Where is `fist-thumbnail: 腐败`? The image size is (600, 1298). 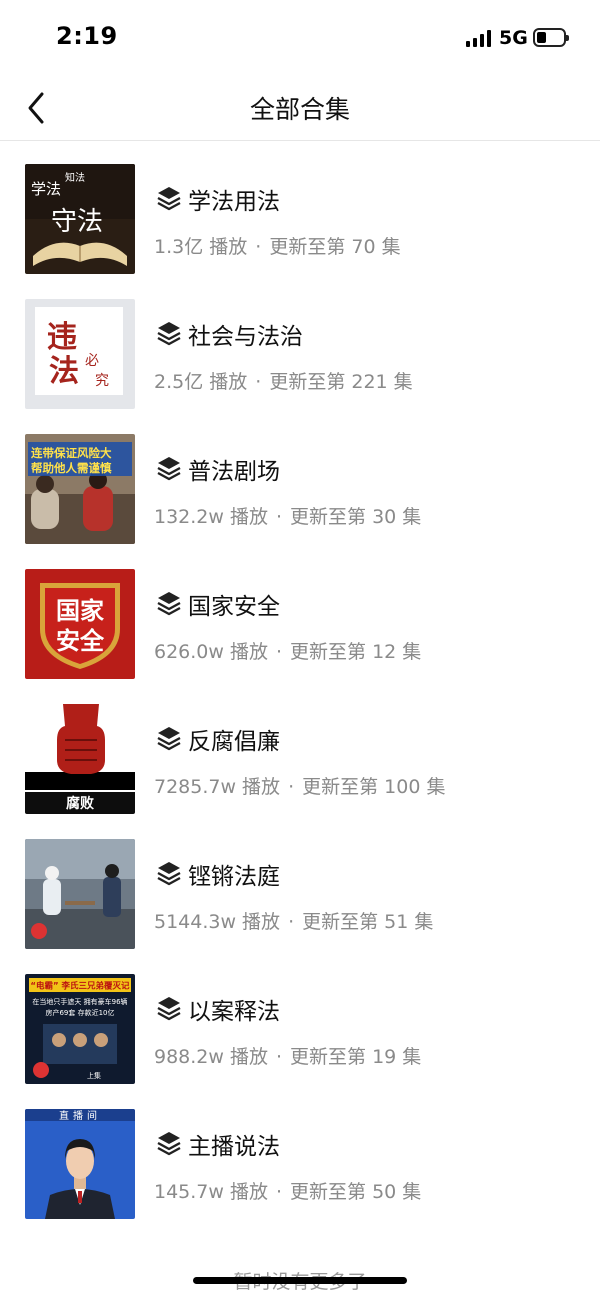
fist-thumbnail: 腐败 is located at coordinates (80, 759).